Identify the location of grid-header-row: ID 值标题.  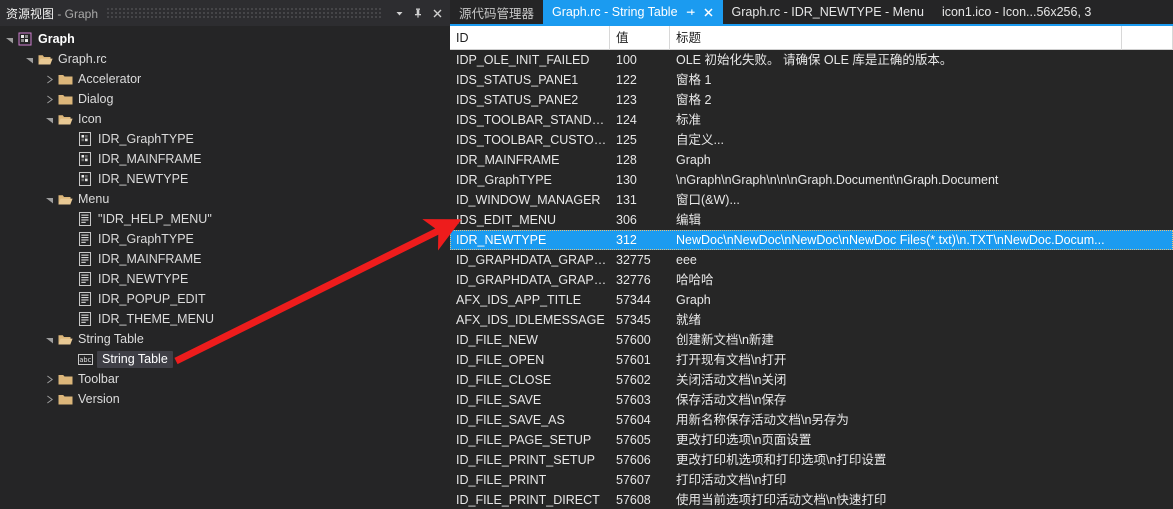
(811, 38).